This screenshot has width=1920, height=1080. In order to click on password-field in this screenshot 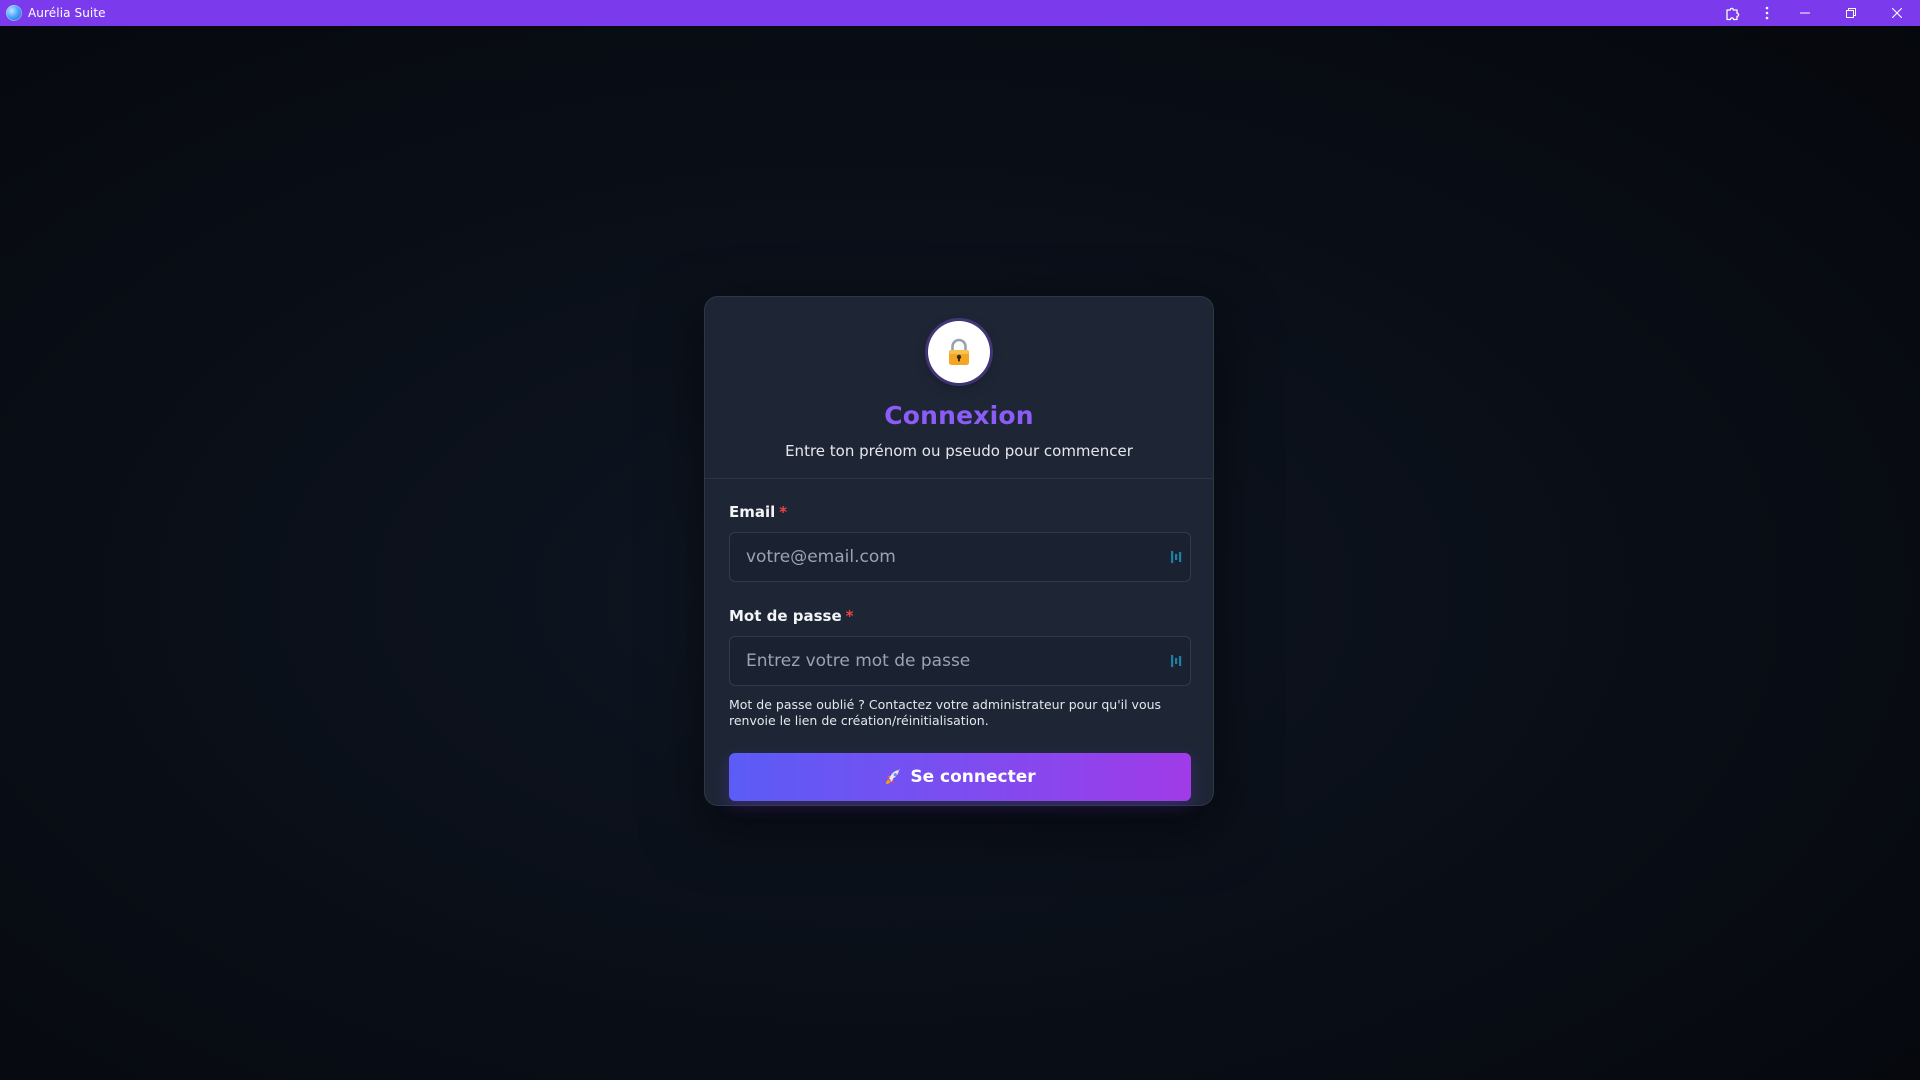, I will do `click(960, 661)`.